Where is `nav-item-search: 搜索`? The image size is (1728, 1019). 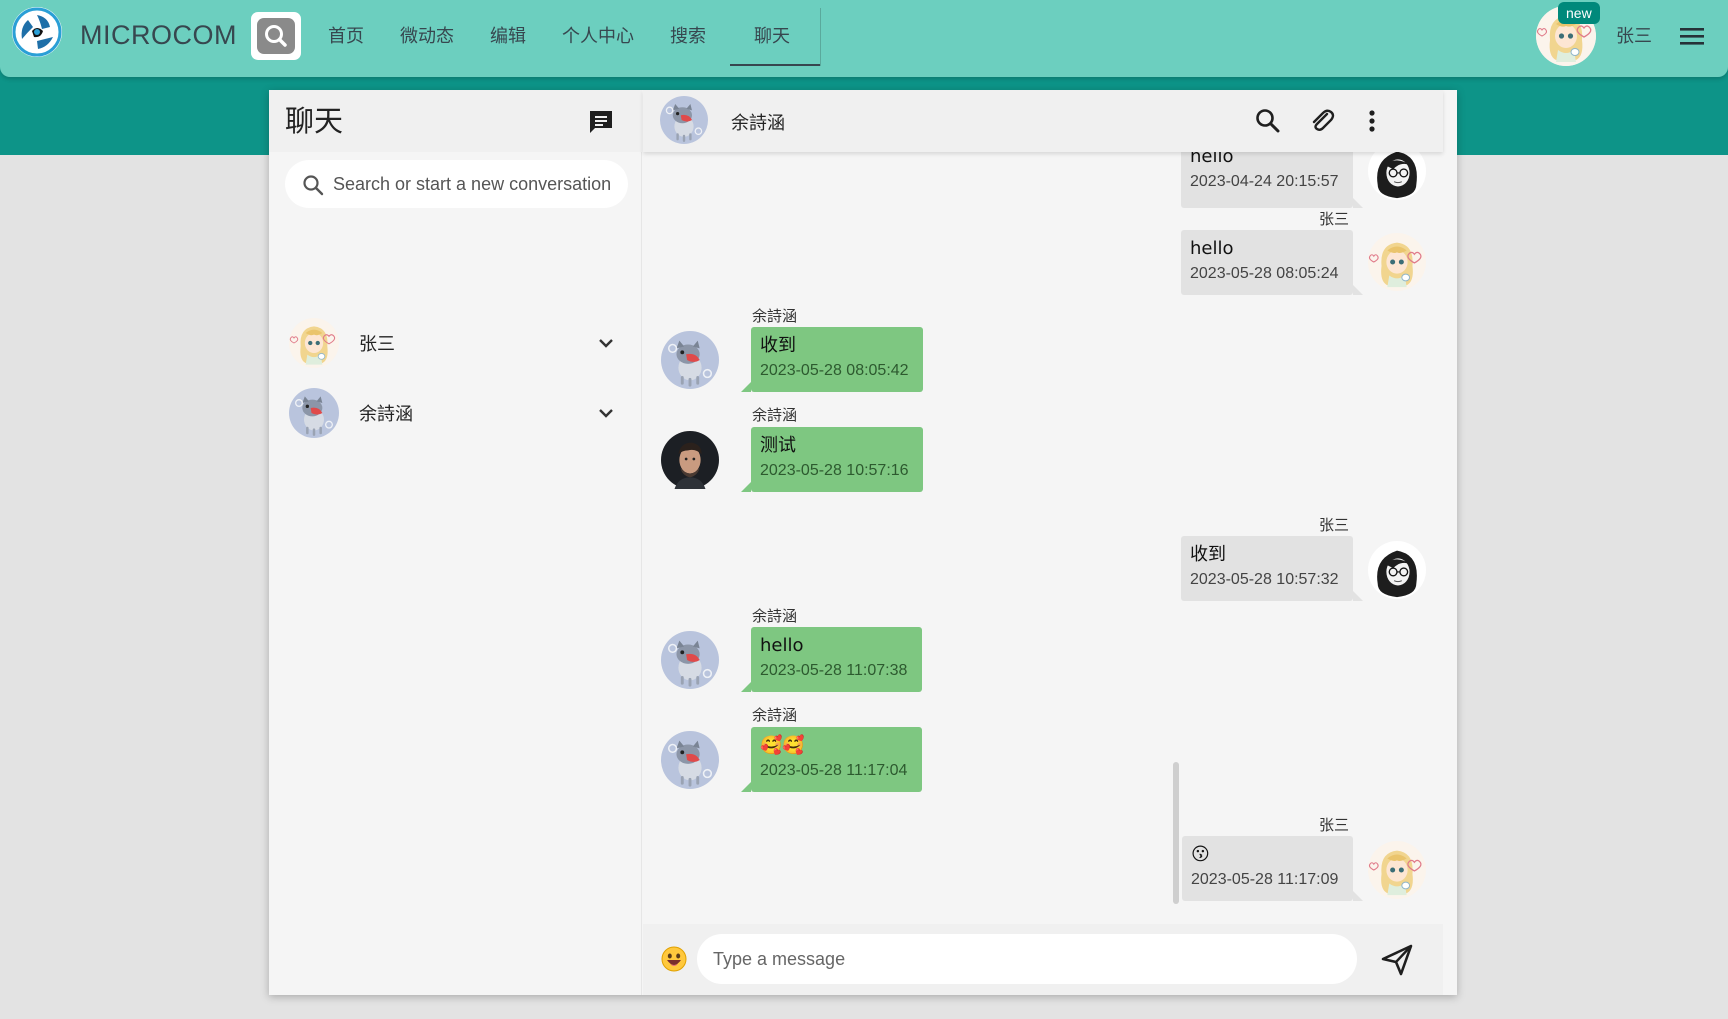 nav-item-search: 搜索 is located at coordinates (688, 37).